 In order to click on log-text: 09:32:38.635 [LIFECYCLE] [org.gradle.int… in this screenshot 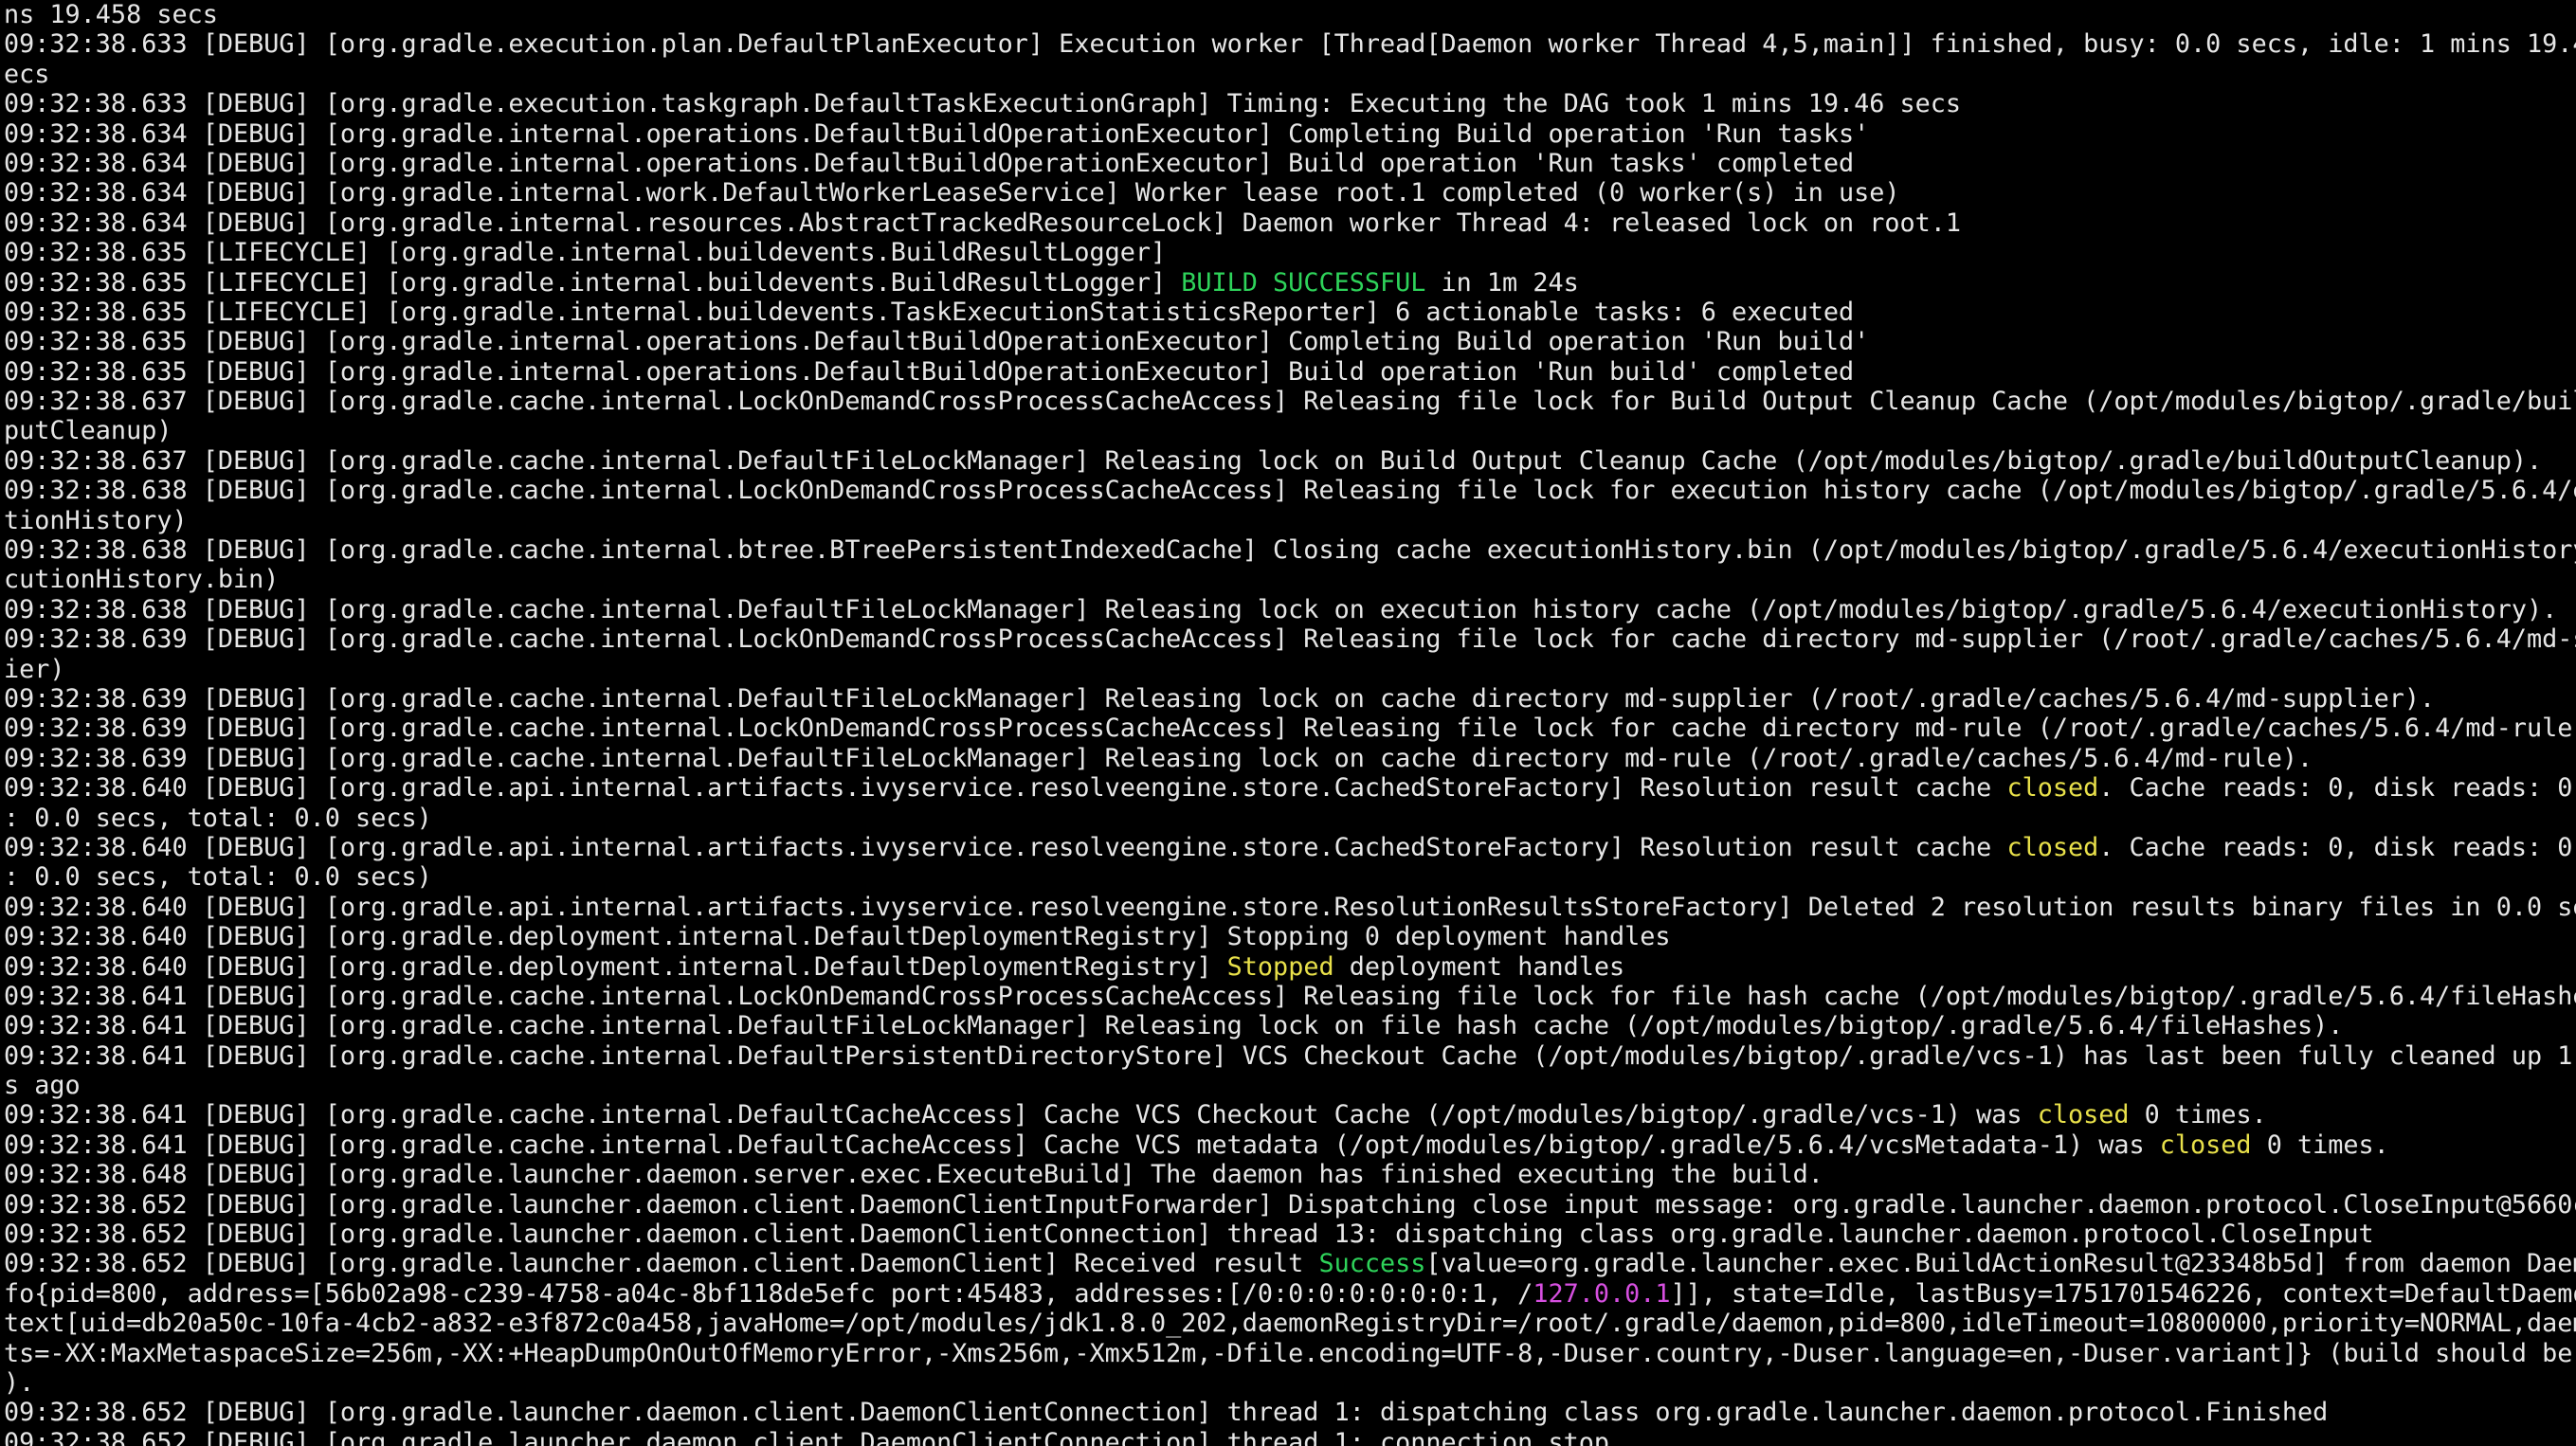, I will do `click(929, 312)`.